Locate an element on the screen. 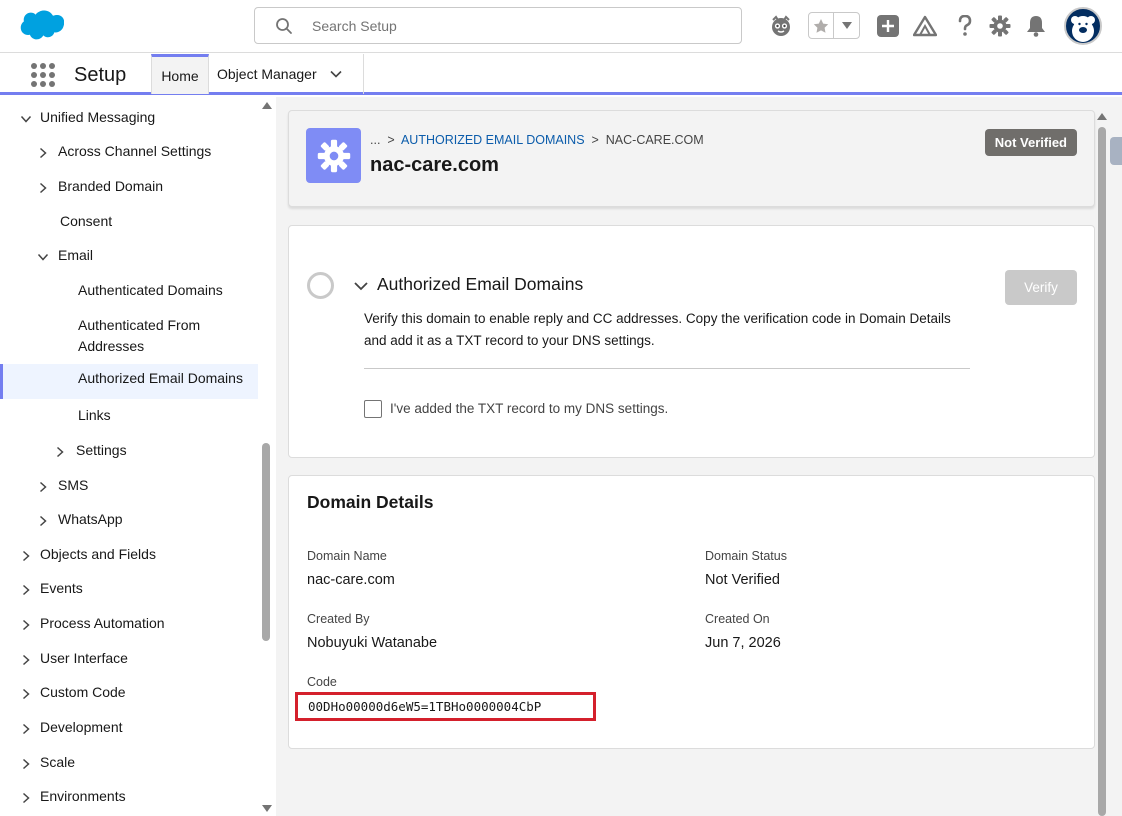 Image resolution: width=1122 pixels, height=816 pixels. sidebar-item-label: Email is located at coordinates (76, 255).